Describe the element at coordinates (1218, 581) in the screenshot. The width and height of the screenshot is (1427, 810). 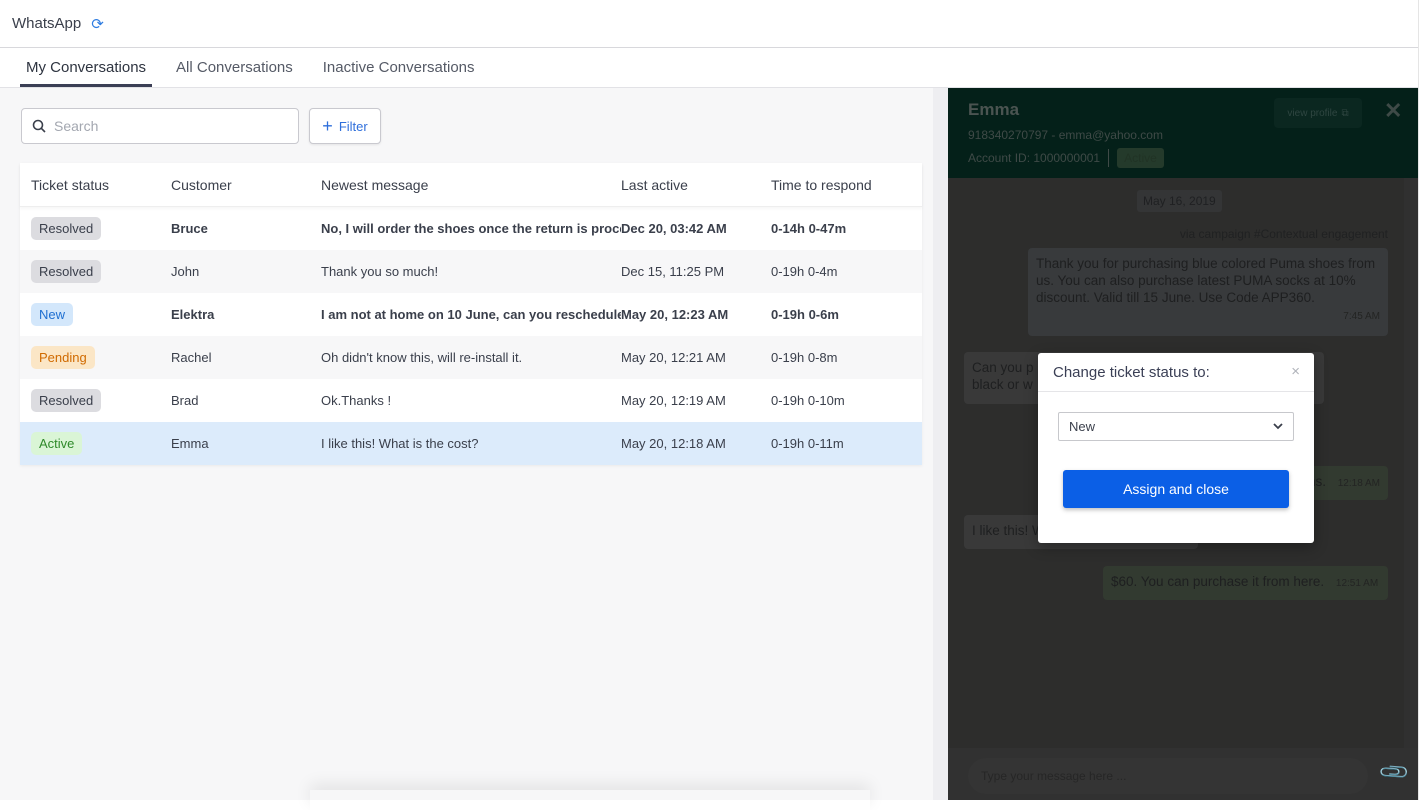
I see `message-text: $60. You can purchase it from here.` at that location.